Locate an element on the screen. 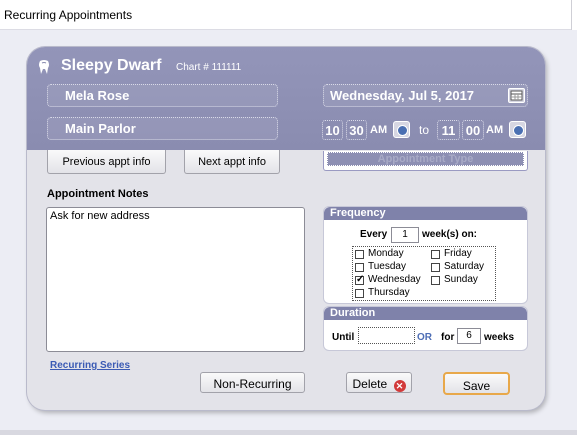 This screenshot has width=577, height=435. provider-field: Mela Rose is located at coordinates (162, 95).